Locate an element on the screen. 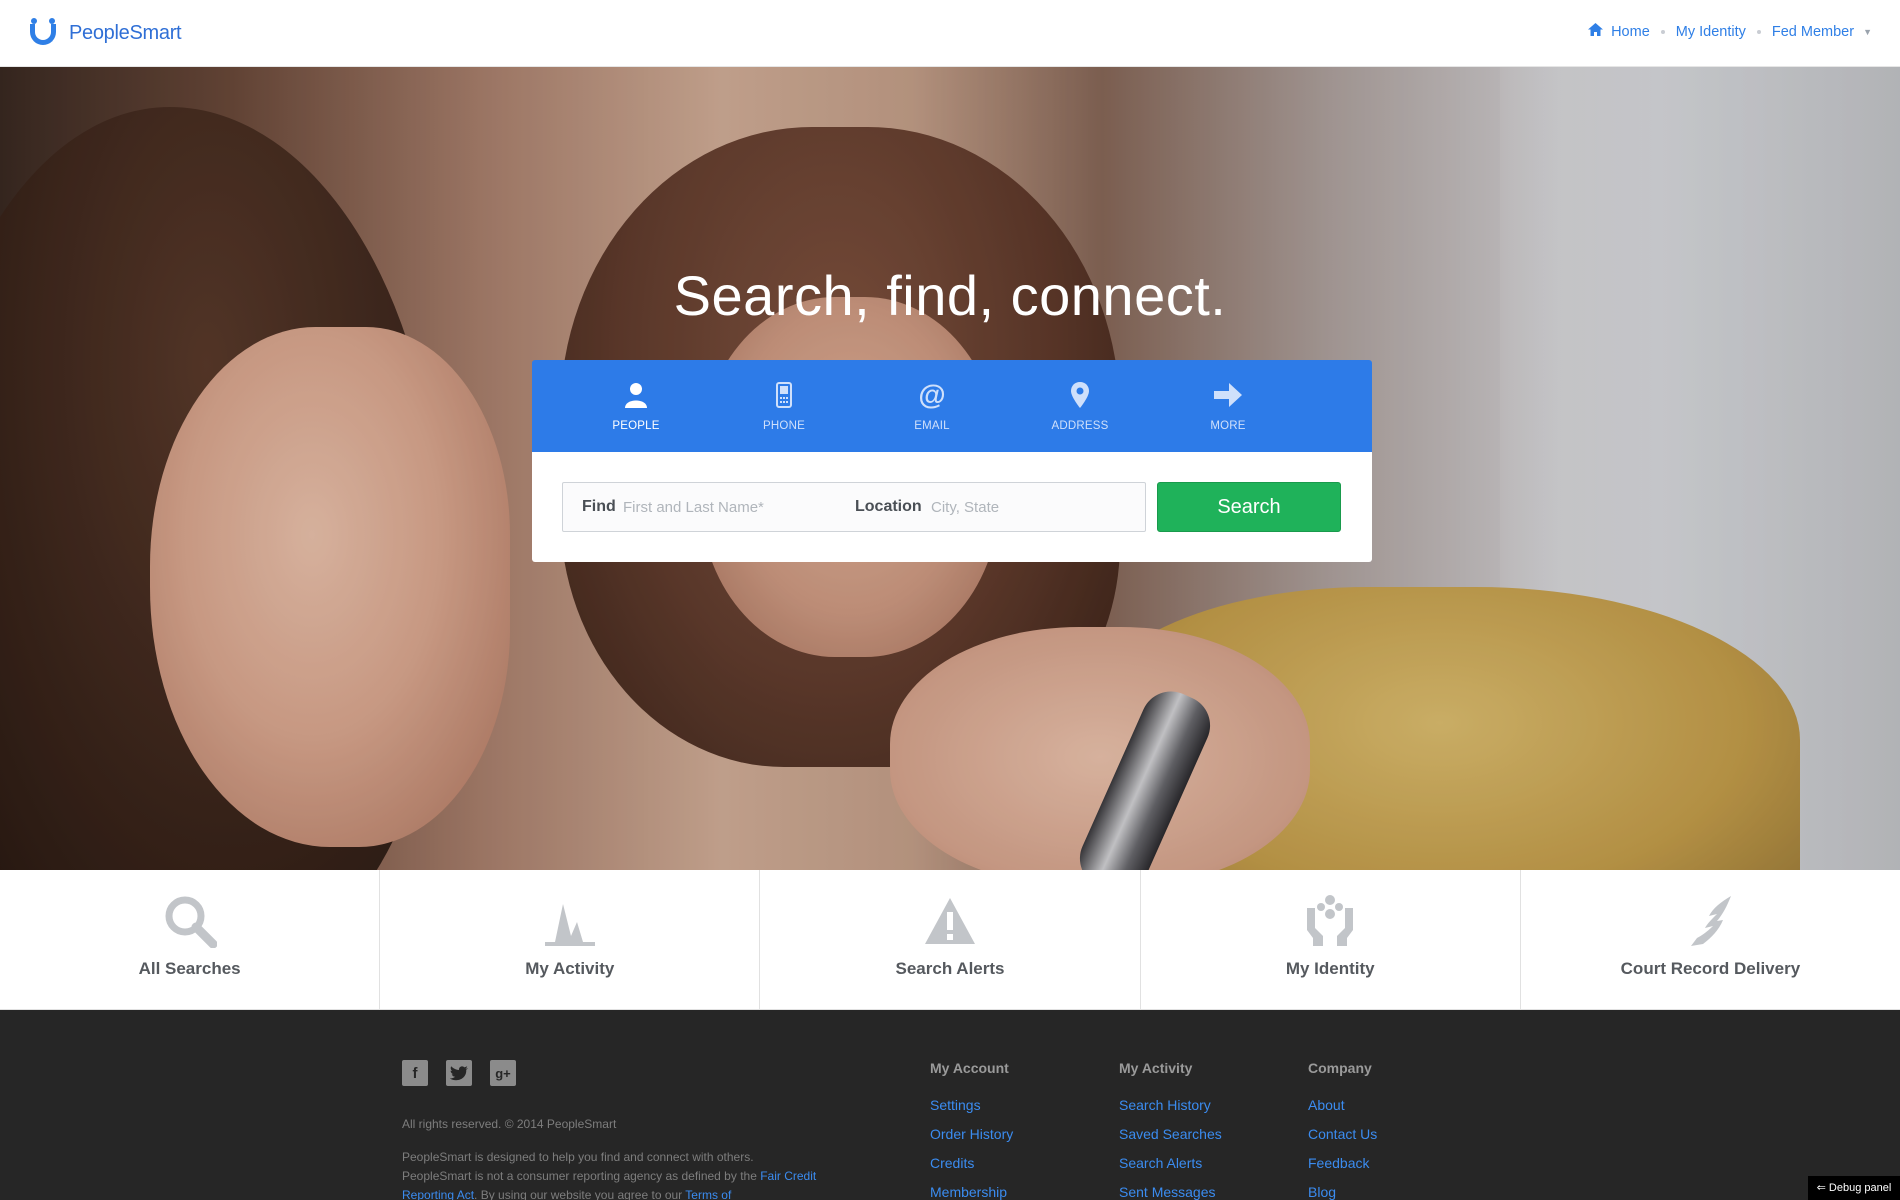  tab-more: MORE is located at coordinates (1228, 406).